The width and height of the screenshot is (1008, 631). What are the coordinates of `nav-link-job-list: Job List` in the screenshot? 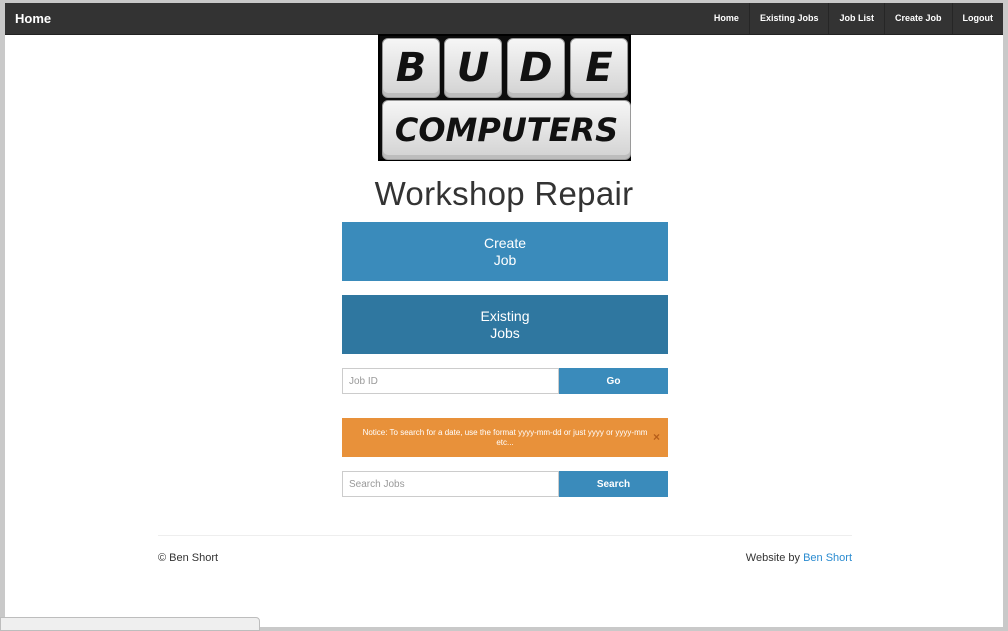 It's located at (856, 18).